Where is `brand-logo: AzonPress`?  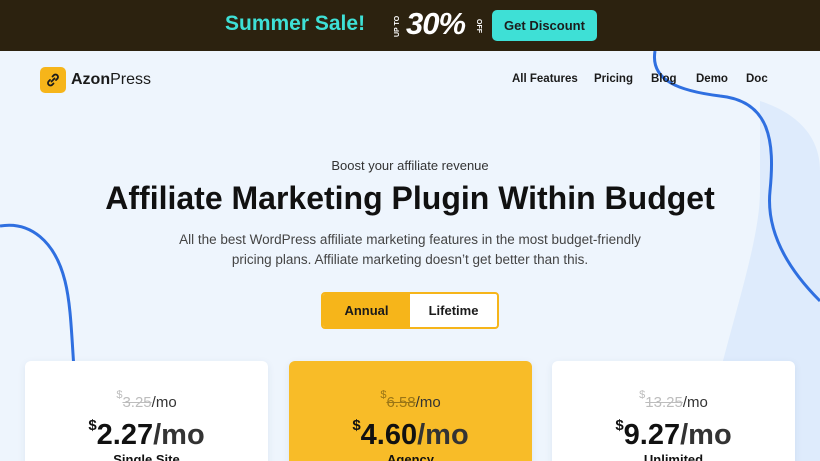 brand-logo: AzonPress is located at coordinates (95, 80).